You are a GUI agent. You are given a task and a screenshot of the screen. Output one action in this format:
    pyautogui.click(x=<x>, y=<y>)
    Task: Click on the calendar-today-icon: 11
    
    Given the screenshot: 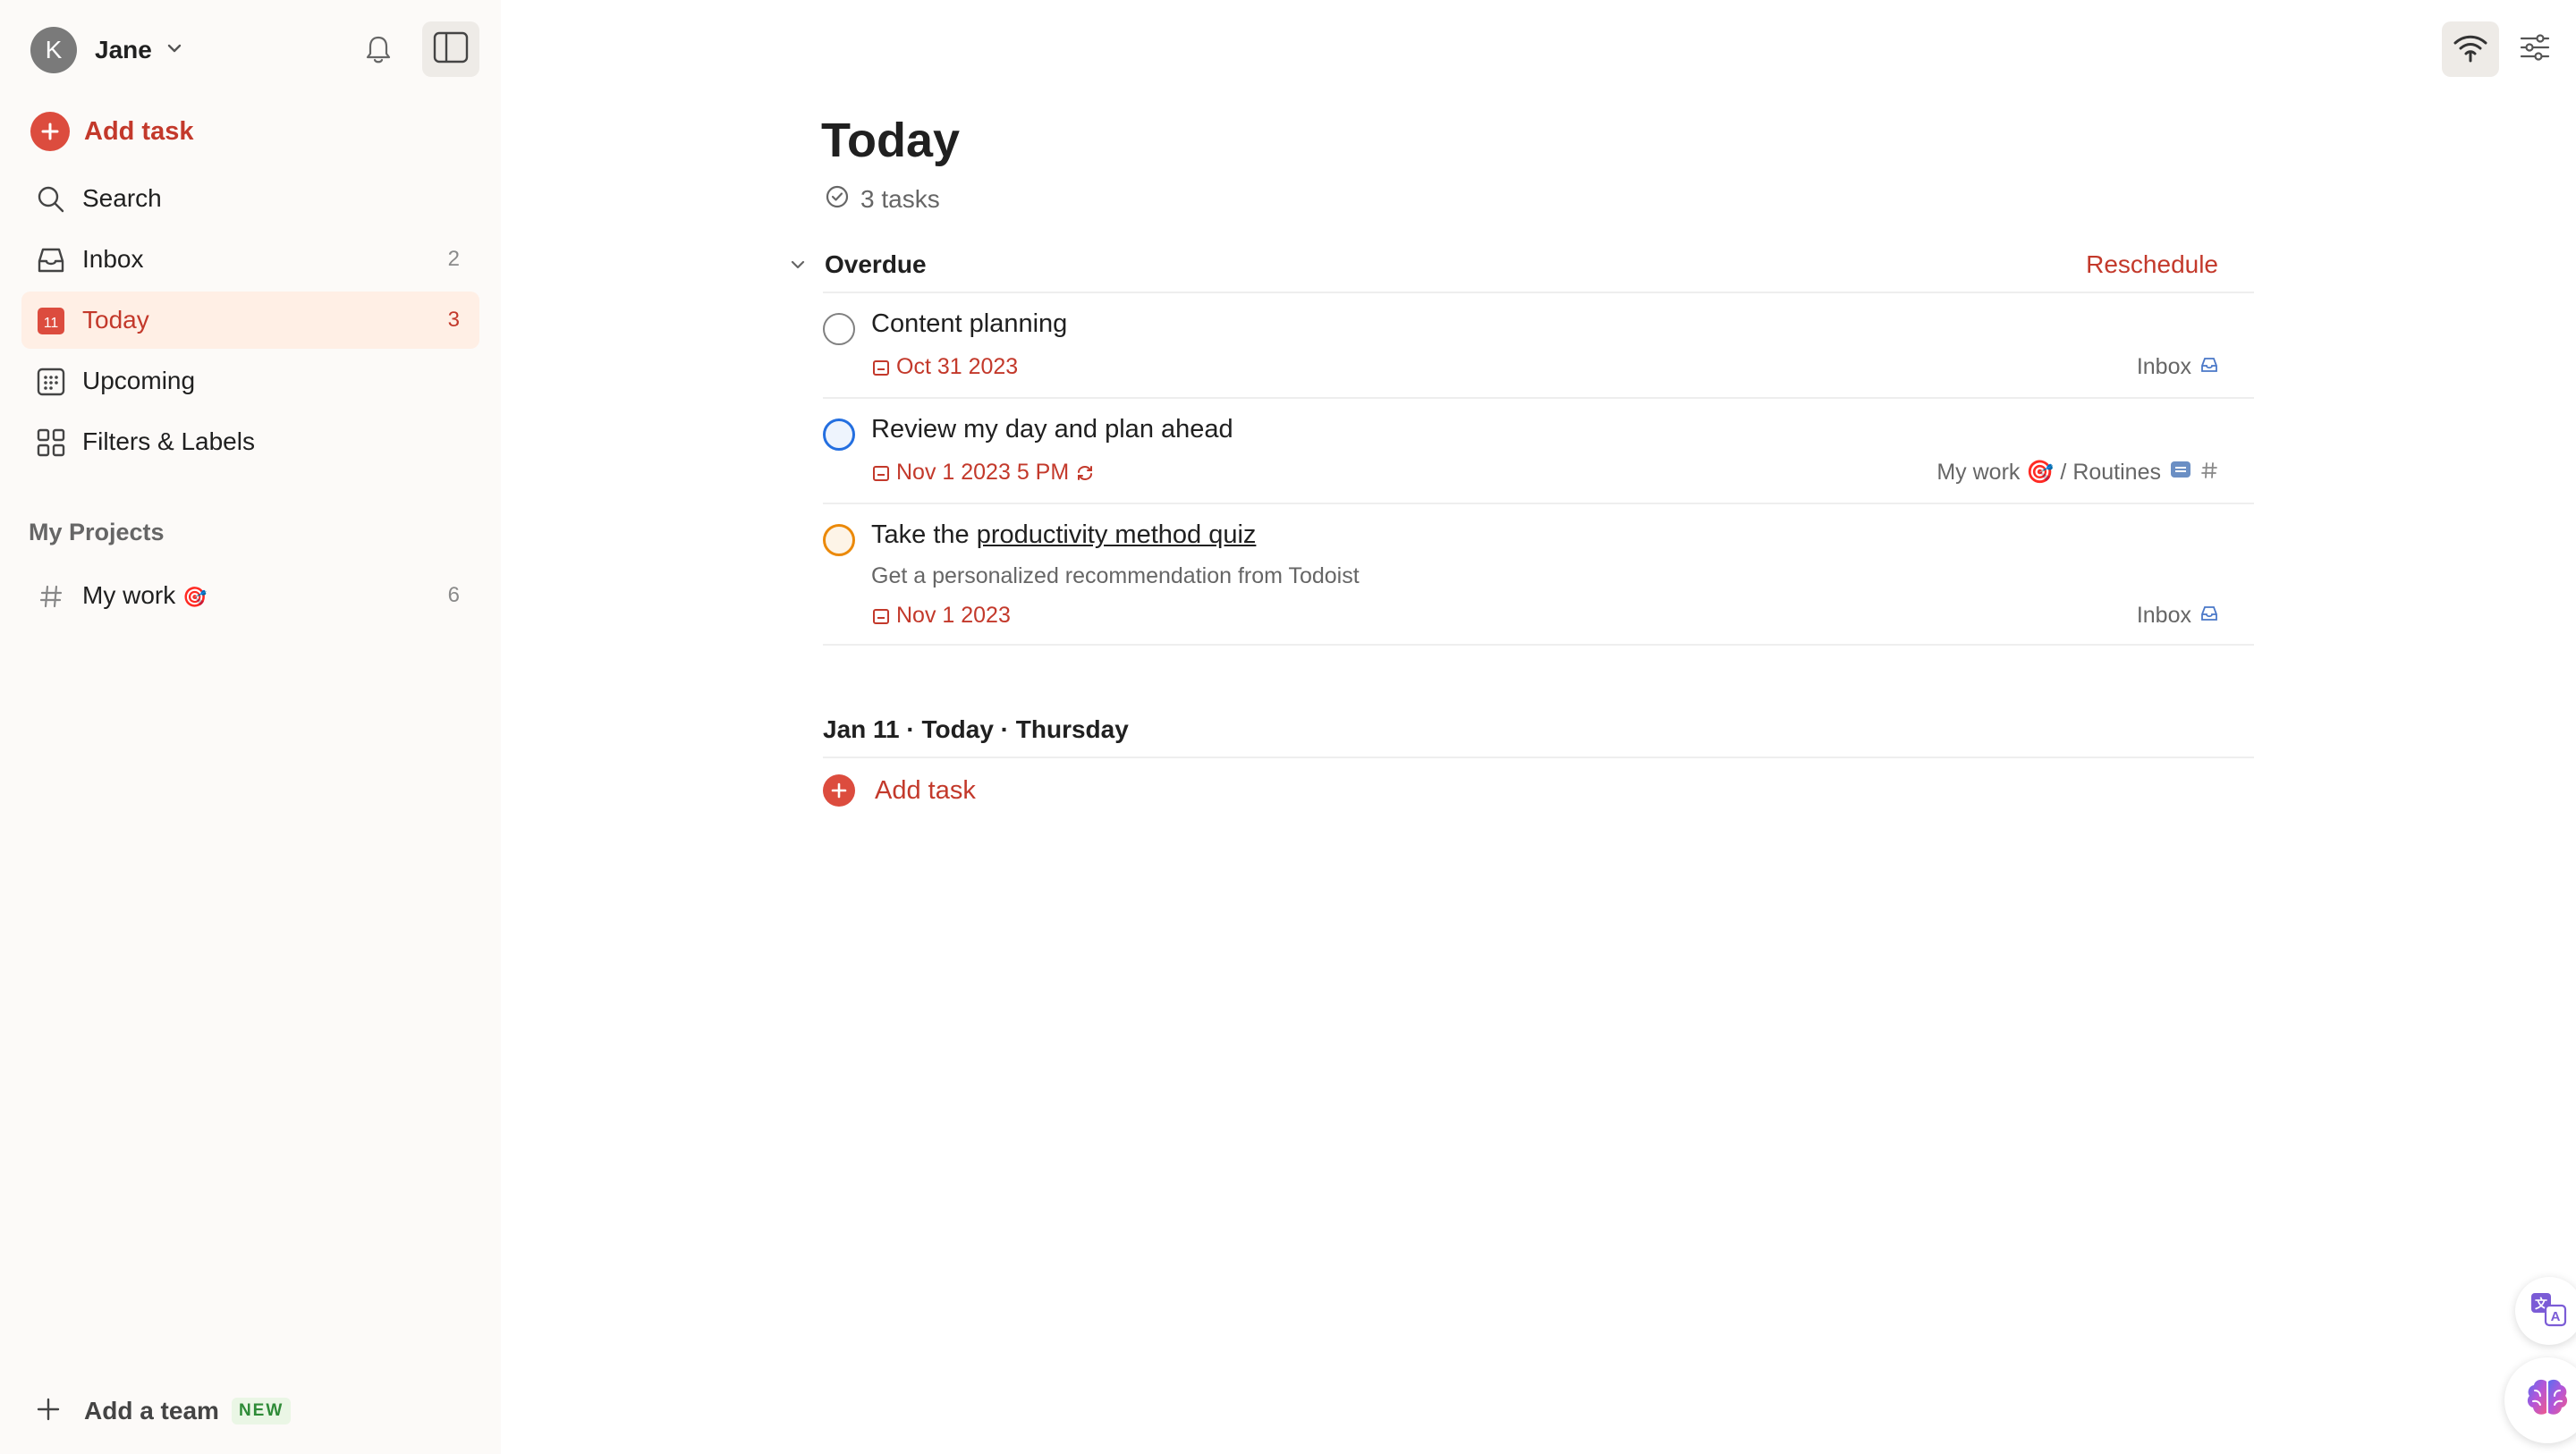 What is the action you would take?
    pyautogui.click(x=51, y=321)
    